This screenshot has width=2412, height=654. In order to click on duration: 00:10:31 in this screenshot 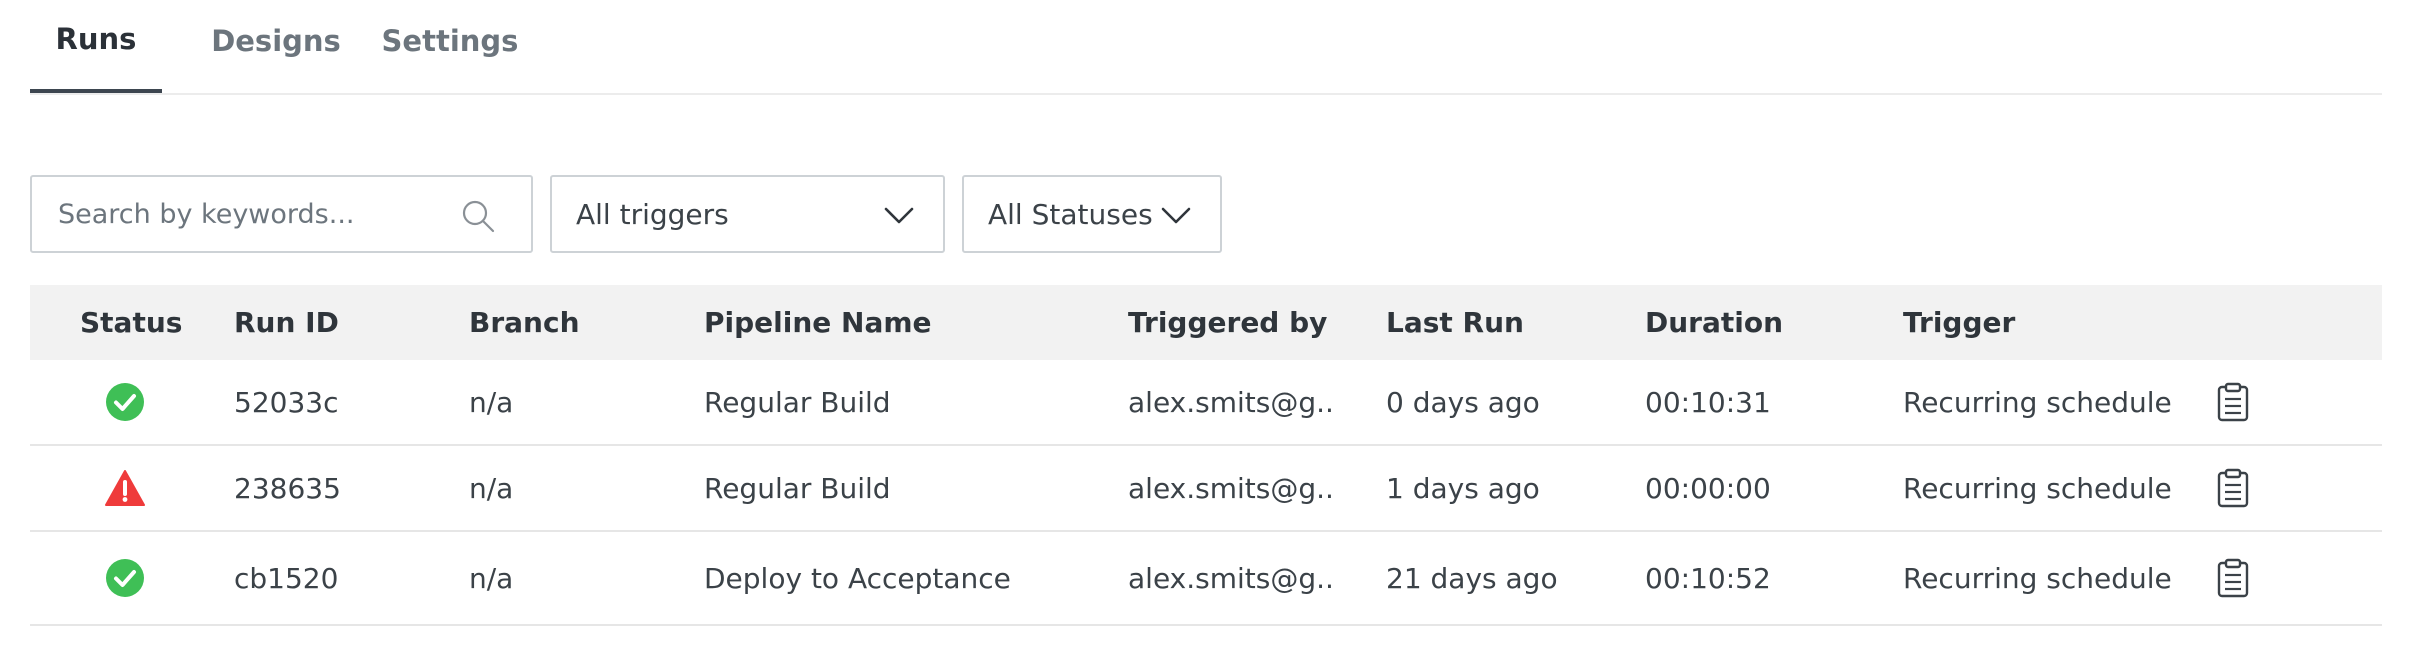, I will do `click(1708, 402)`.